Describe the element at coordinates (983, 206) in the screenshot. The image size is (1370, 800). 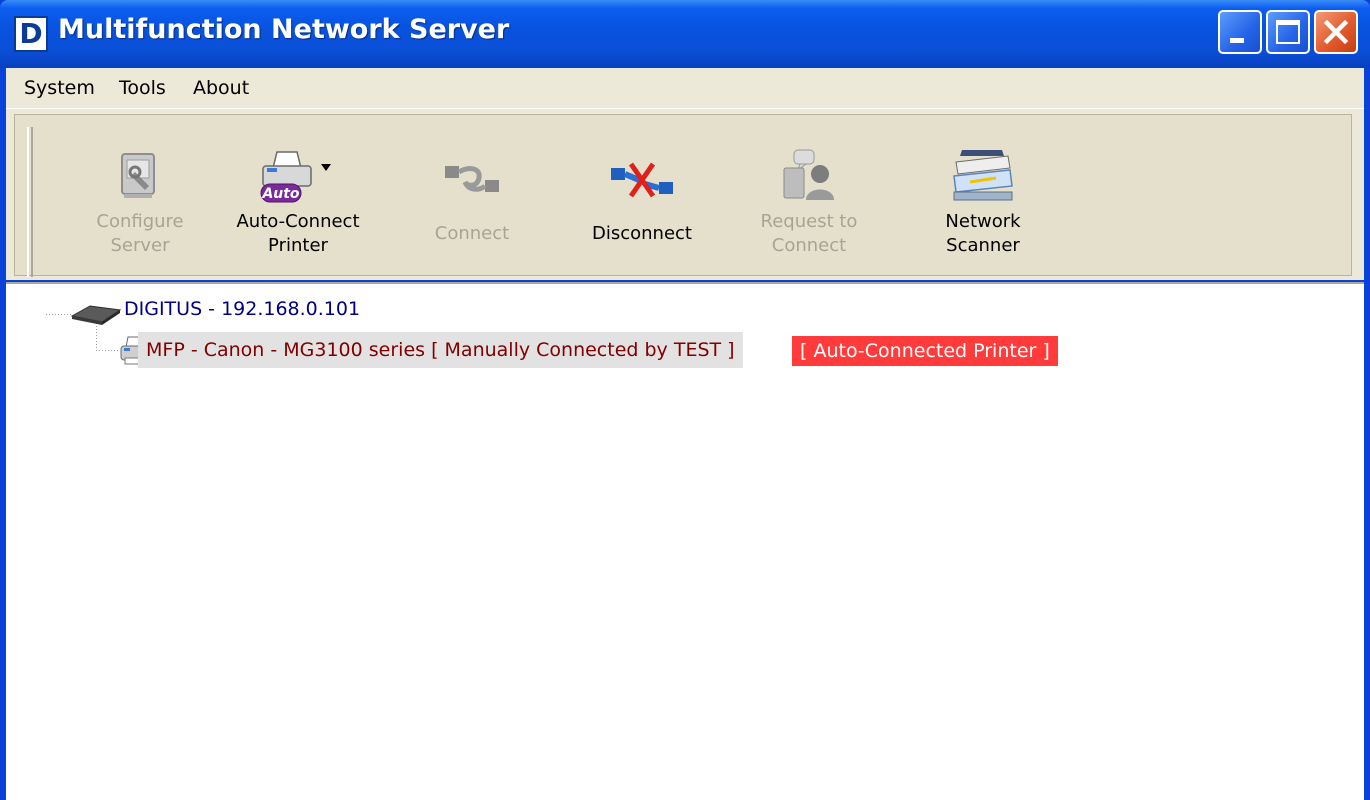
I see `network-scanner-button: Network Scanner` at that location.